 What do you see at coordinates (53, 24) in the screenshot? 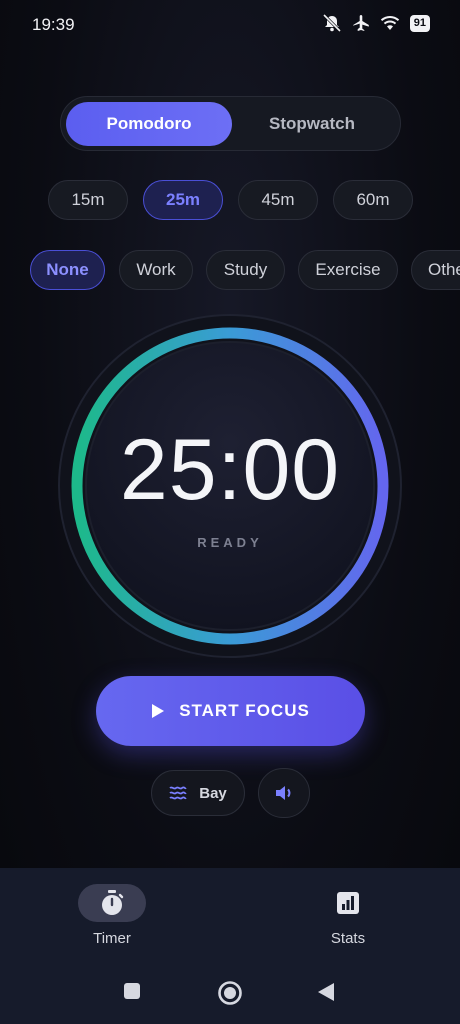
I see `status-time: 19:39` at bounding box center [53, 24].